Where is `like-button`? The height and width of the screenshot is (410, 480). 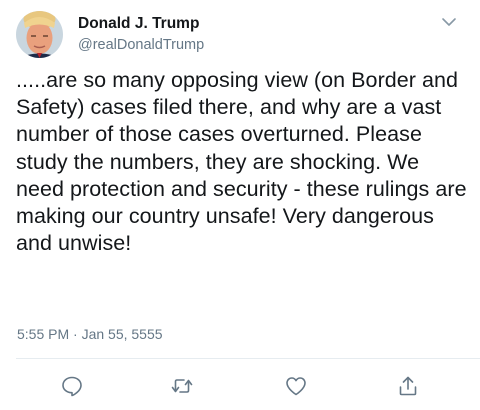 like-button is located at coordinates (296, 386).